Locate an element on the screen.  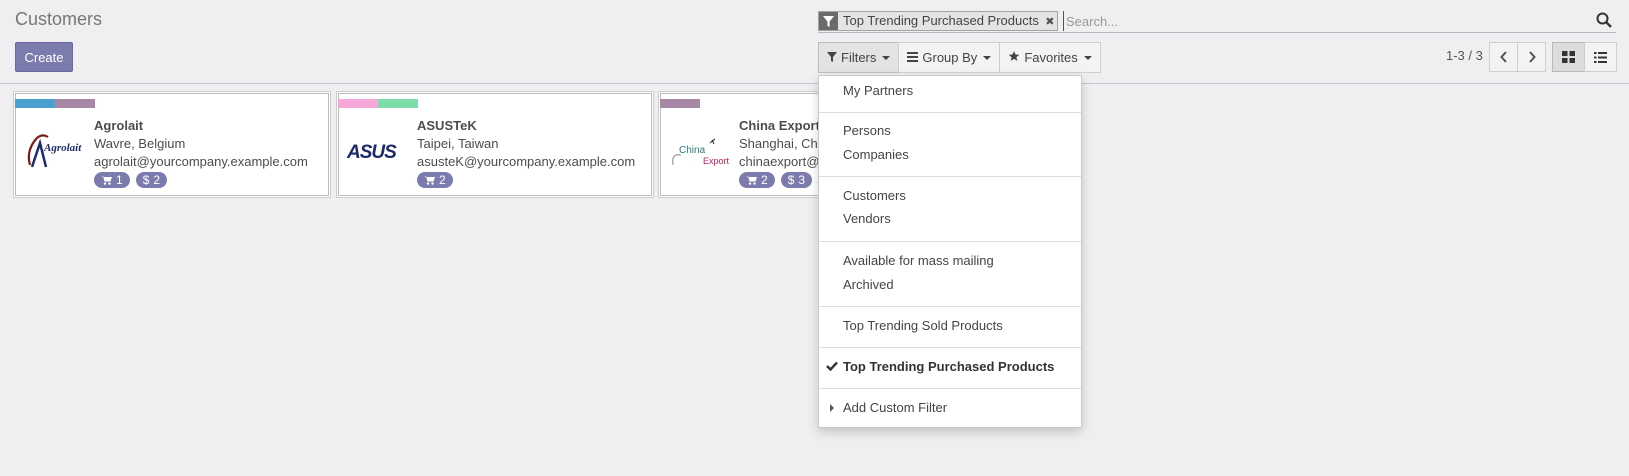
list-view-button is located at coordinates (1600, 57).